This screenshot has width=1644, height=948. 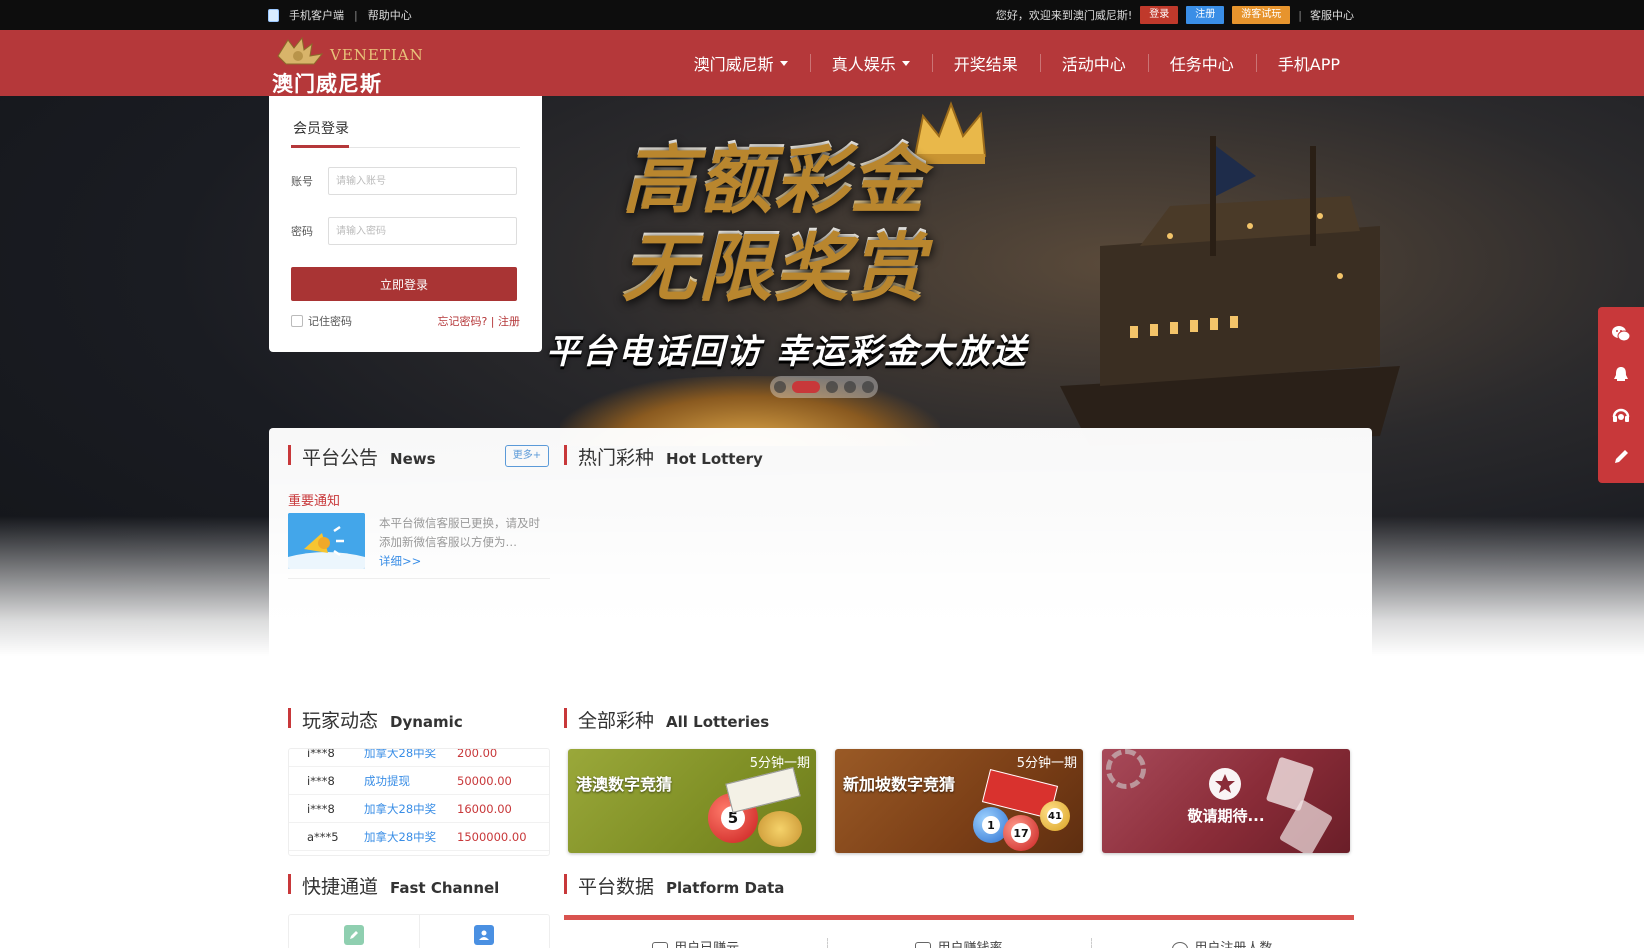 I want to click on nav-item-draw-results: 开奖结果, so click(x=985, y=63).